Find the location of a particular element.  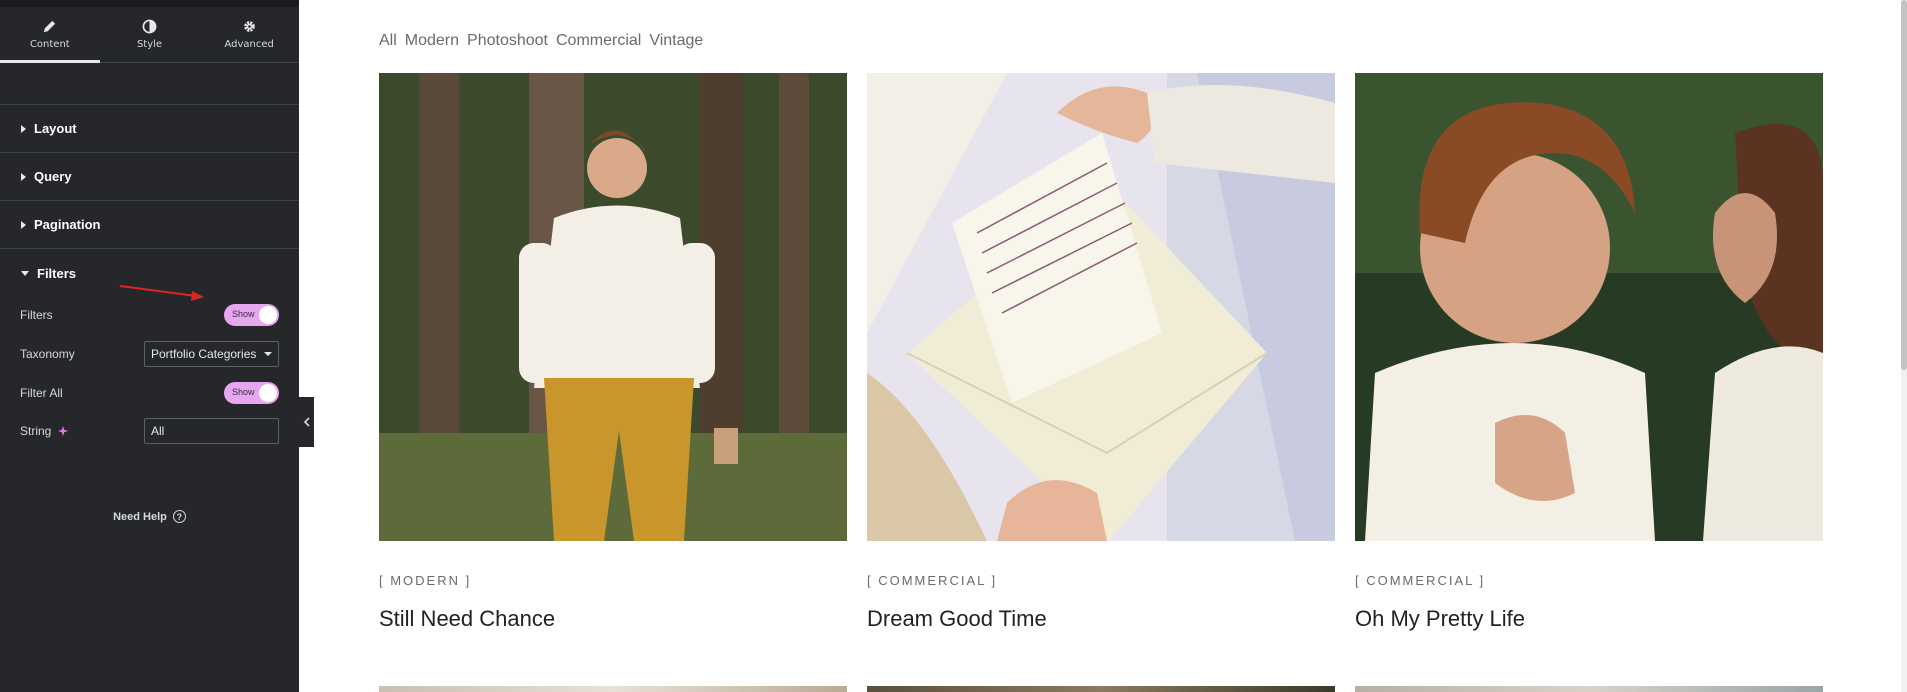

panel-tabs: Content Style Advanced is located at coordinates (149, 35).